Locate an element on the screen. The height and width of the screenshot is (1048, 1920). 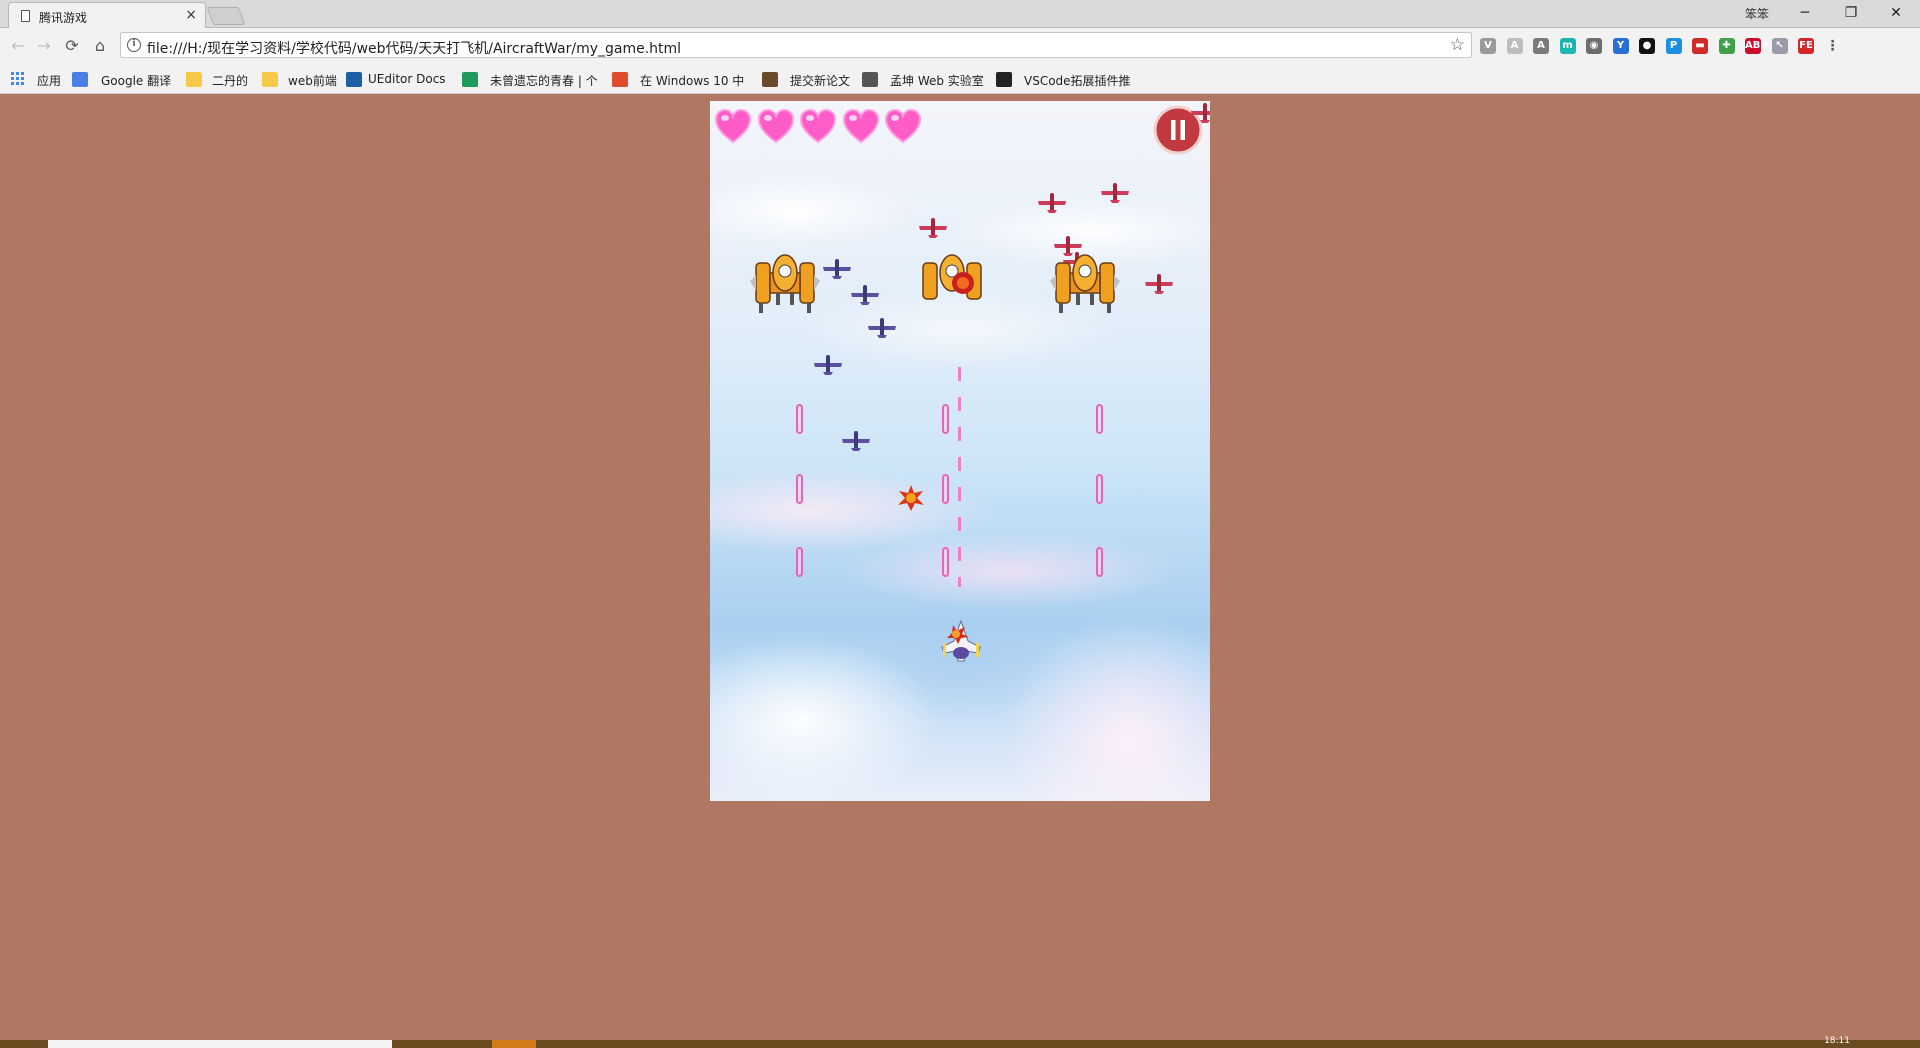
thesis-icon is located at coordinates (770, 79).